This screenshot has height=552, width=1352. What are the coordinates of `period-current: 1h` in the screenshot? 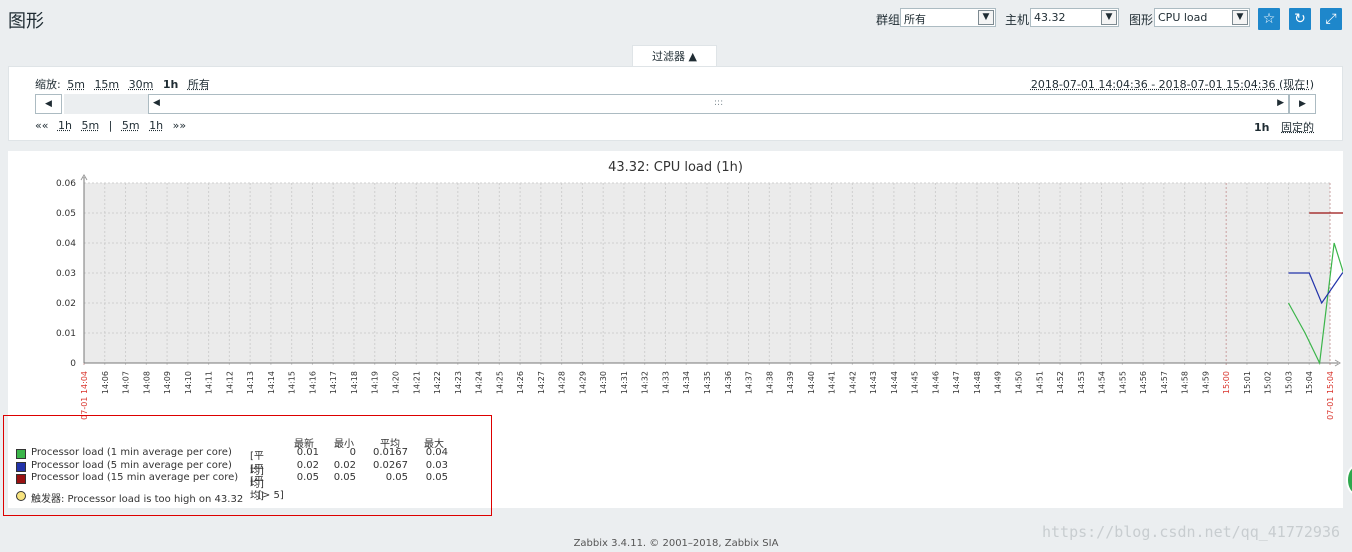 It's located at (1262, 127).